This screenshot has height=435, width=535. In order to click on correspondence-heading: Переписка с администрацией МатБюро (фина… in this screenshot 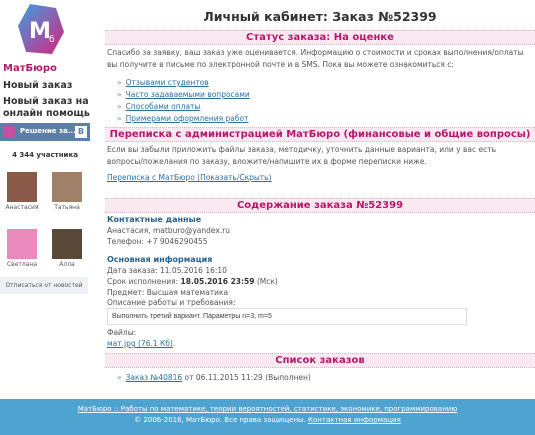, I will do `click(320, 134)`.